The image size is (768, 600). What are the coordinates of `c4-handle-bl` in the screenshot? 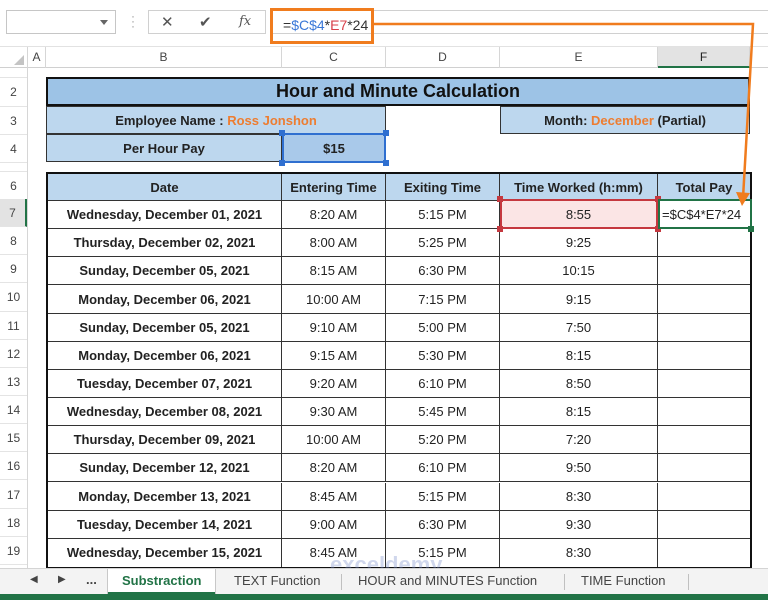 It's located at (282, 163).